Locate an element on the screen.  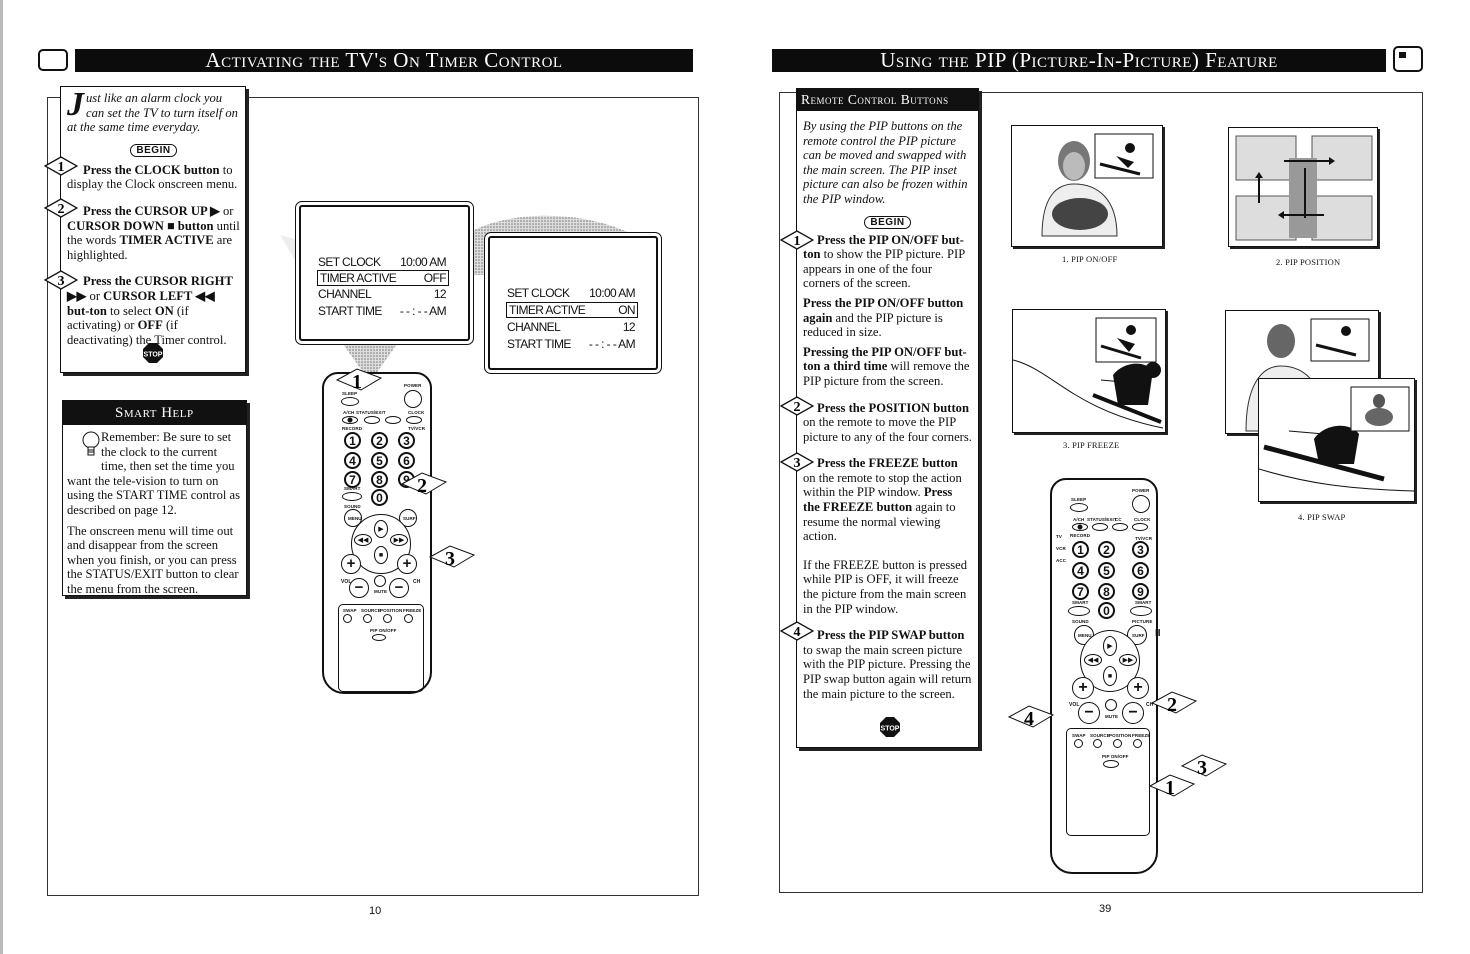
callout-2: 2 is located at coordinates (424, 484).